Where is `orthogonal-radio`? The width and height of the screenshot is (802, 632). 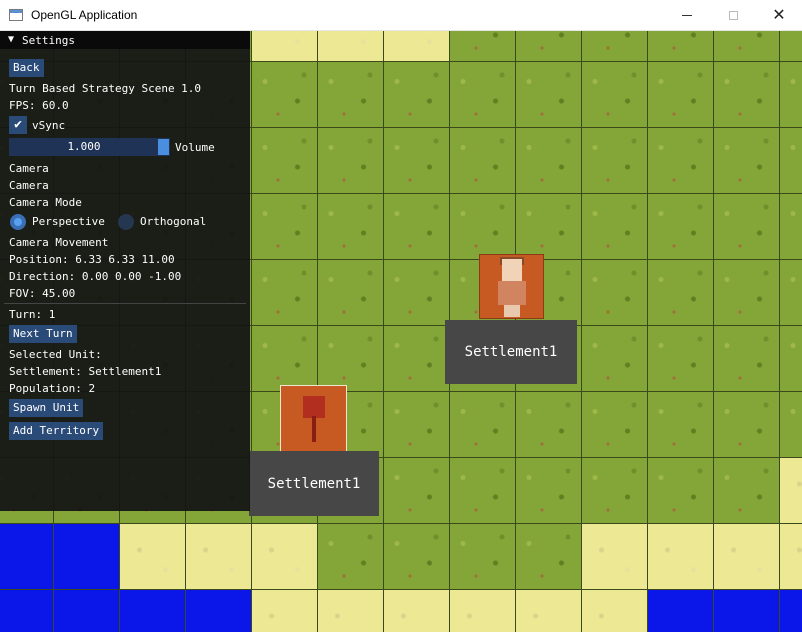 orthogonal-radio is located at coordinates (126, 222).